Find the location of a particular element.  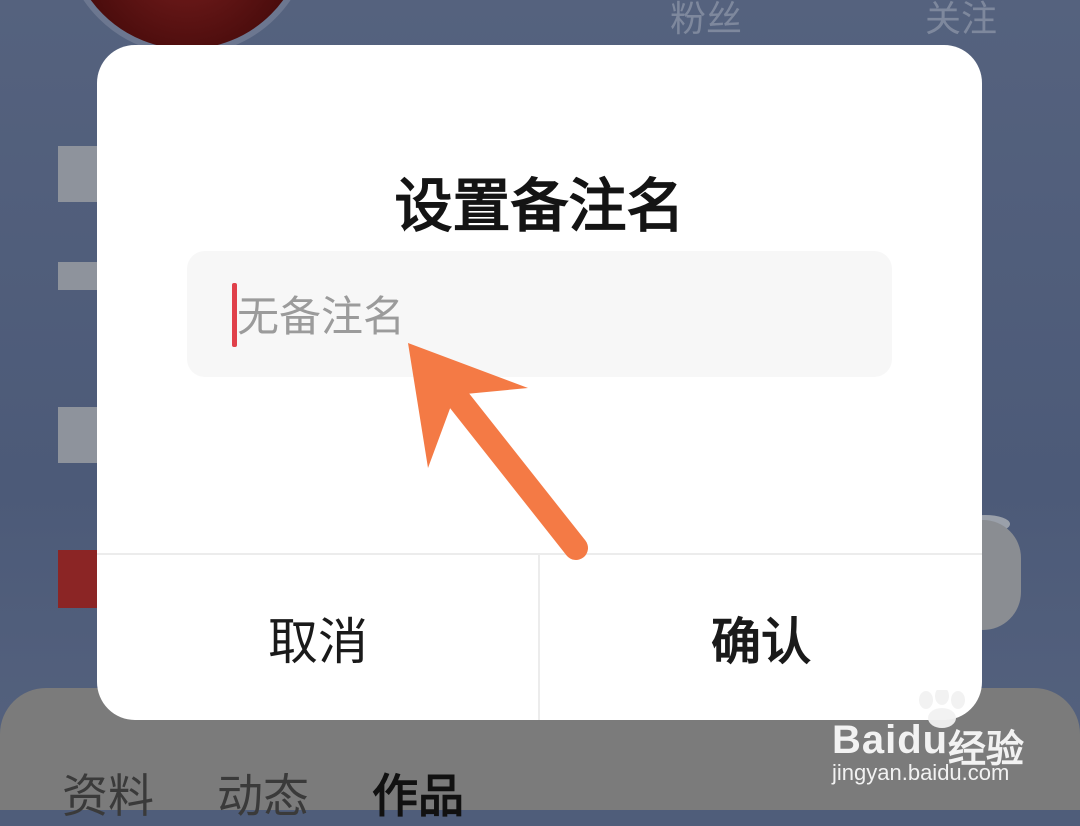

background-red-tag is located at coordinates (78, 579).